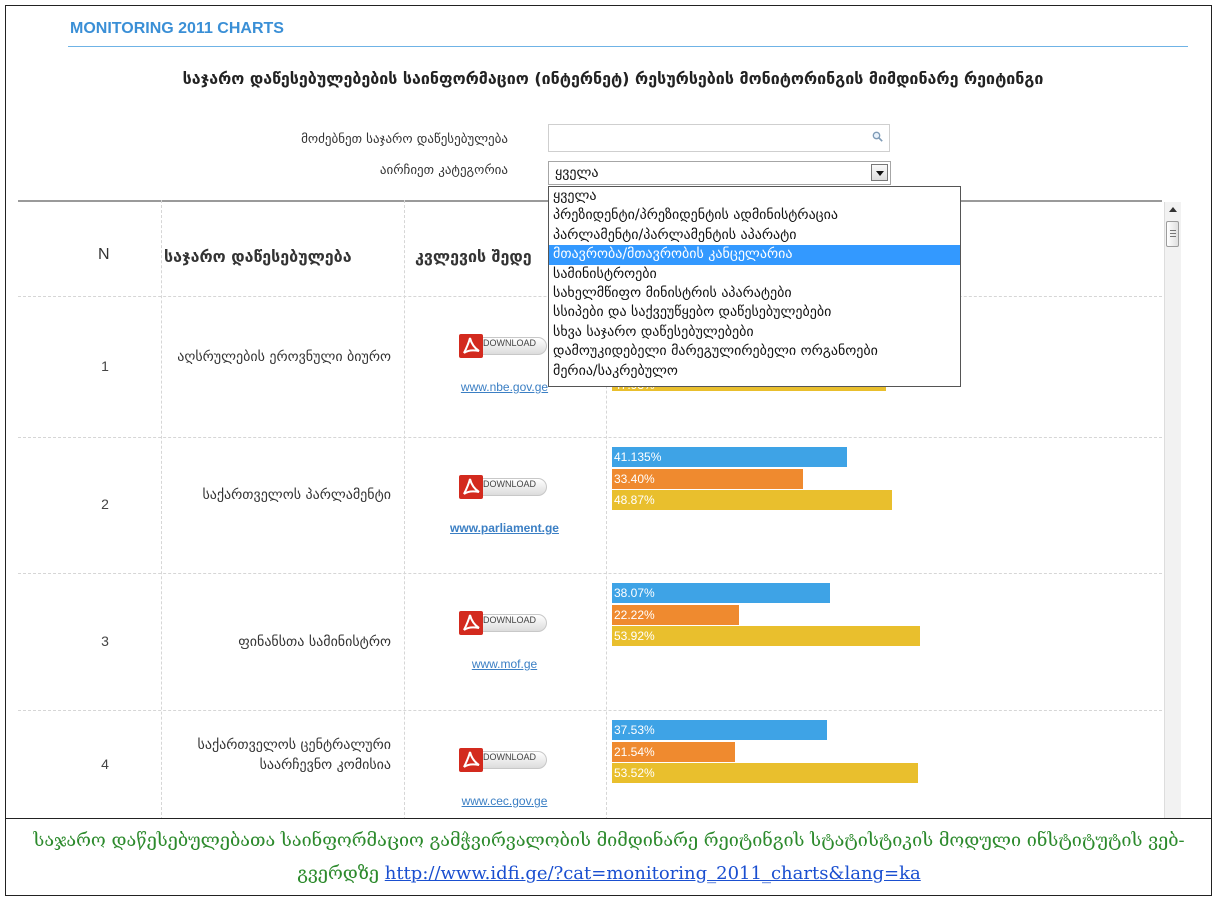  Describe the element at coordinates (105, 764) in the screenshot. I see `row-number: 4` at that location.